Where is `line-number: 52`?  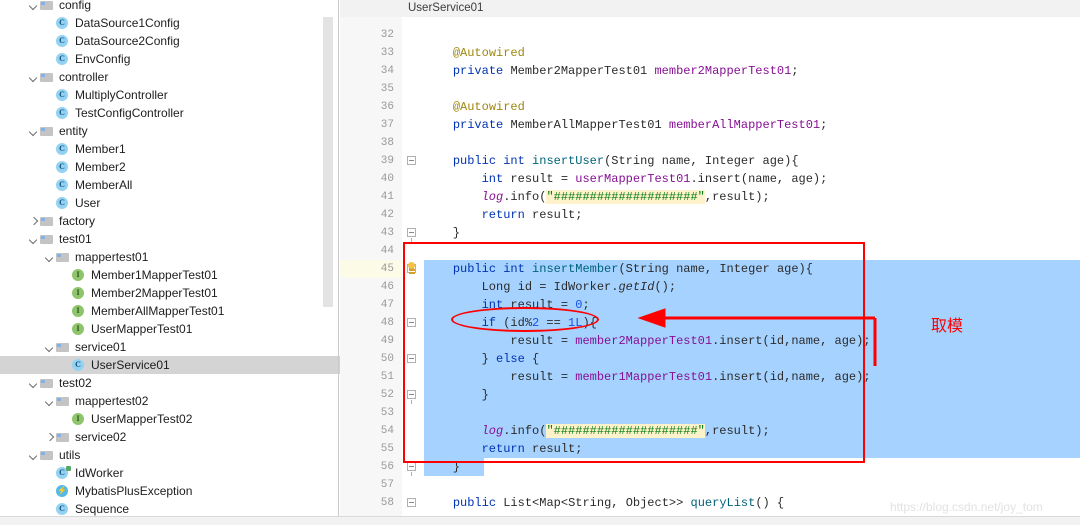 line-number: 52 is located at coordinates (387, 395).